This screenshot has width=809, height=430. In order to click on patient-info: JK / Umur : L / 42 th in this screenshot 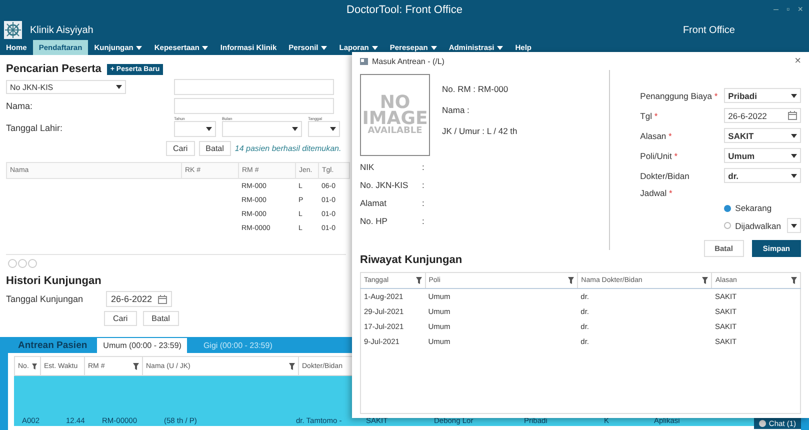, I will do `click(480, 131)`.